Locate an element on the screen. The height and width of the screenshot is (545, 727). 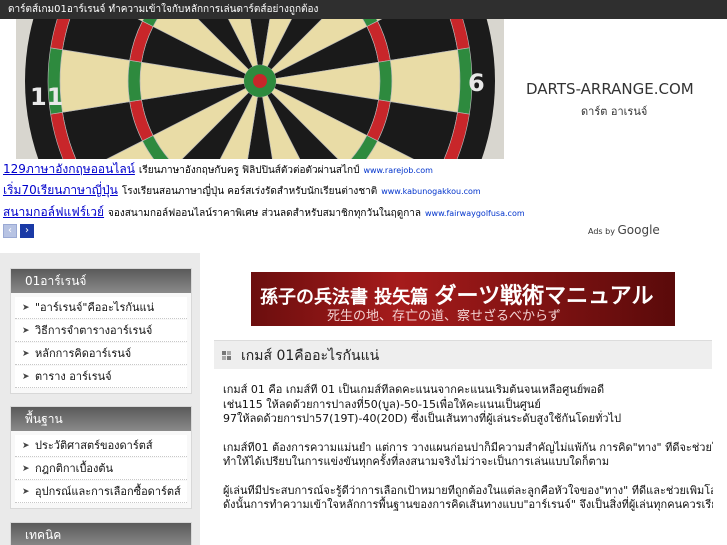
sidebar-item: ➤ หลักการคิดอาร์เรนจ์ is located at coordinates (101, 354).